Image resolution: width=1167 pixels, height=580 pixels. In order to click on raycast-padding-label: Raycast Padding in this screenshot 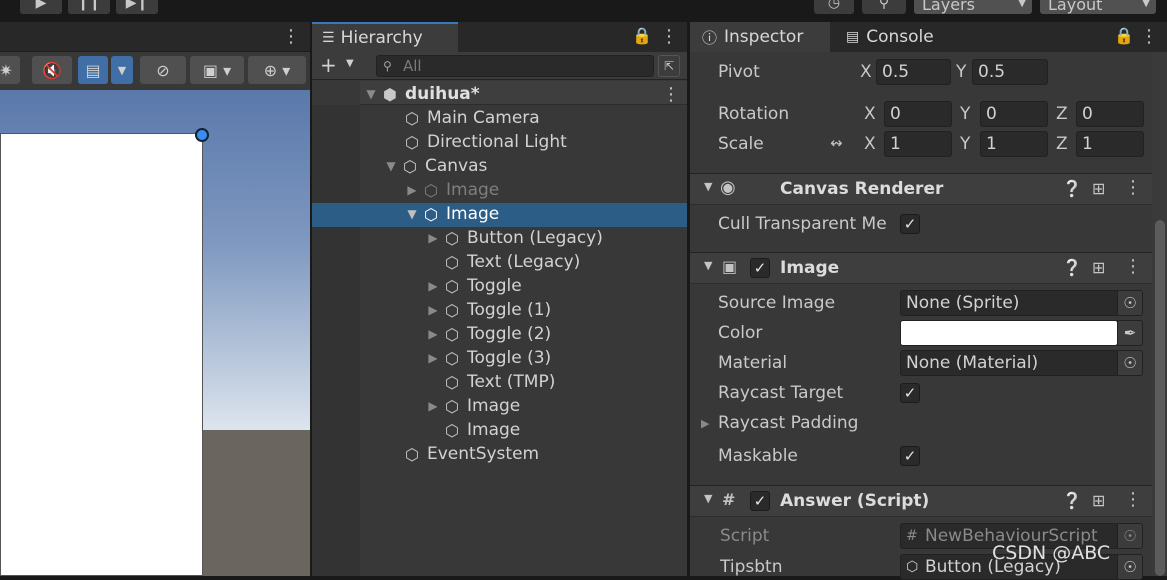, I will do `click(788, 423)`.